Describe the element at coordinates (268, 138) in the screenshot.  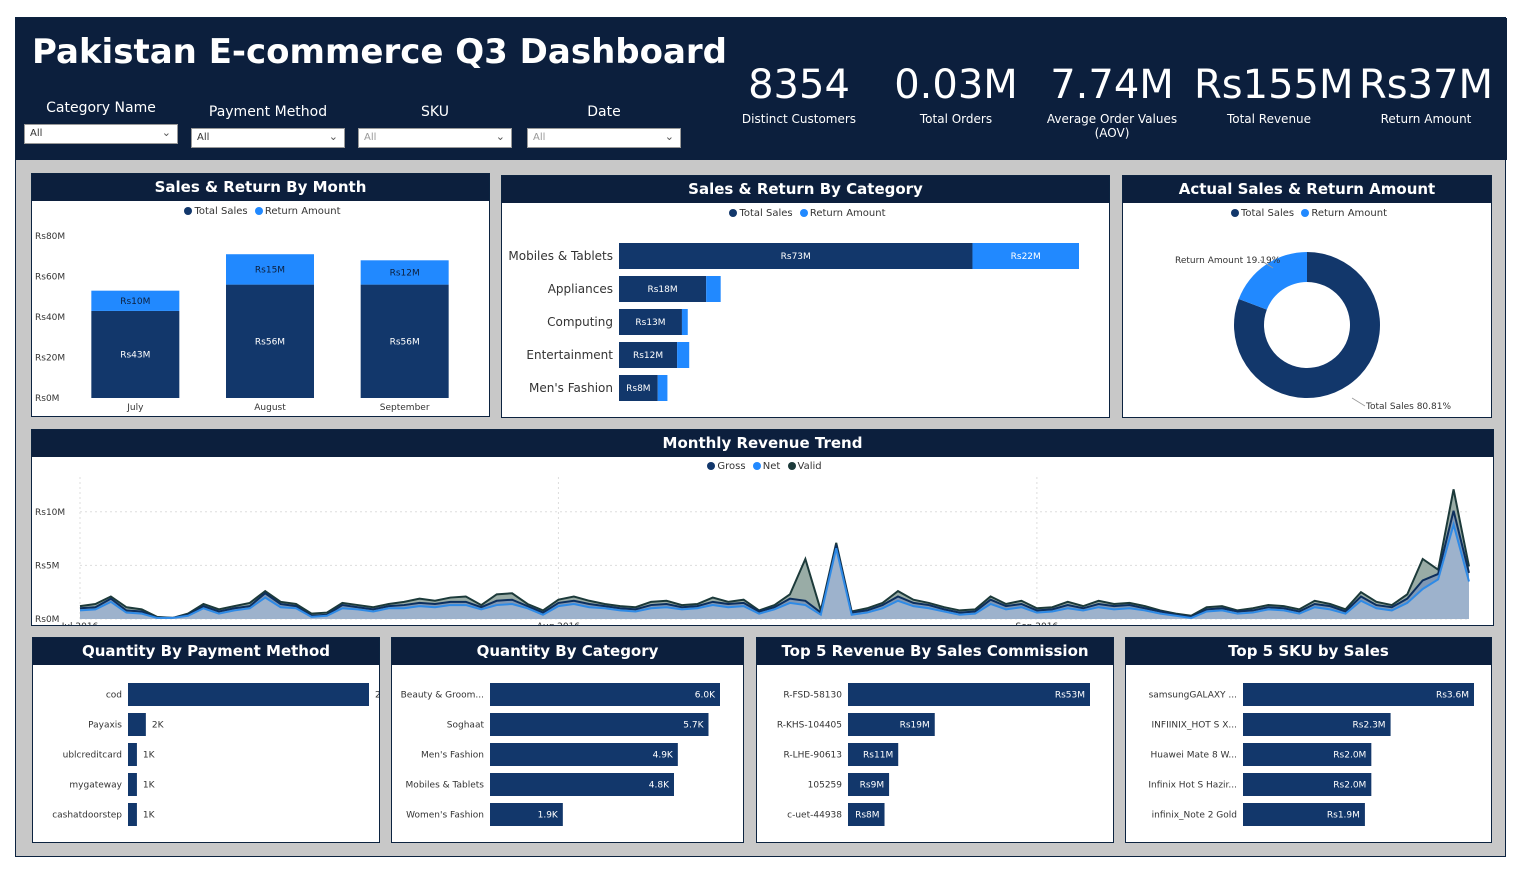
I see `payment-method-dropdown: All ⌄` at that location.